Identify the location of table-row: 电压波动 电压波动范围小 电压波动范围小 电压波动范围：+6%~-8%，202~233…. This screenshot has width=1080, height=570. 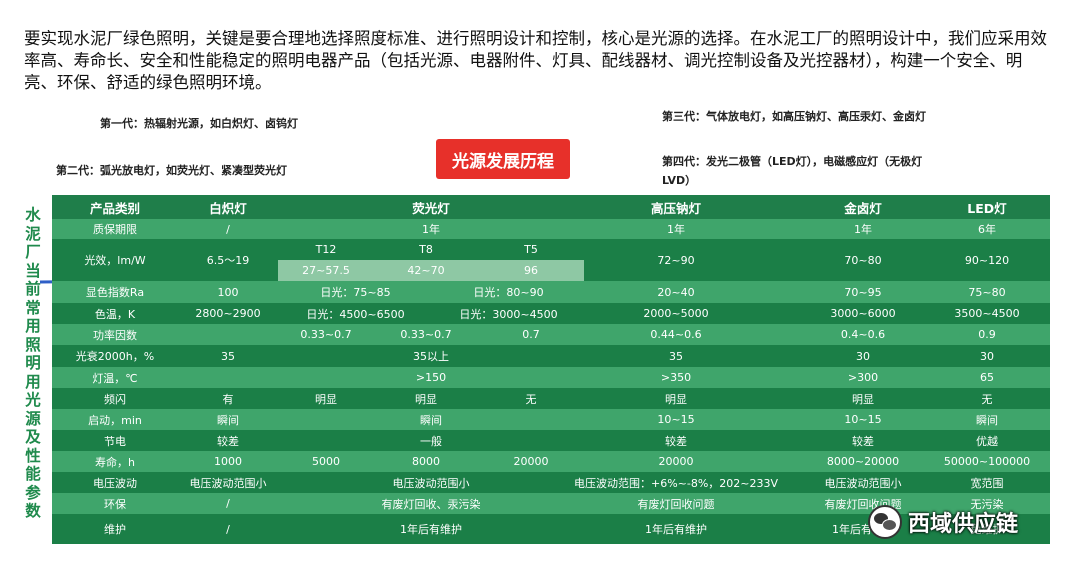
(551, 482).